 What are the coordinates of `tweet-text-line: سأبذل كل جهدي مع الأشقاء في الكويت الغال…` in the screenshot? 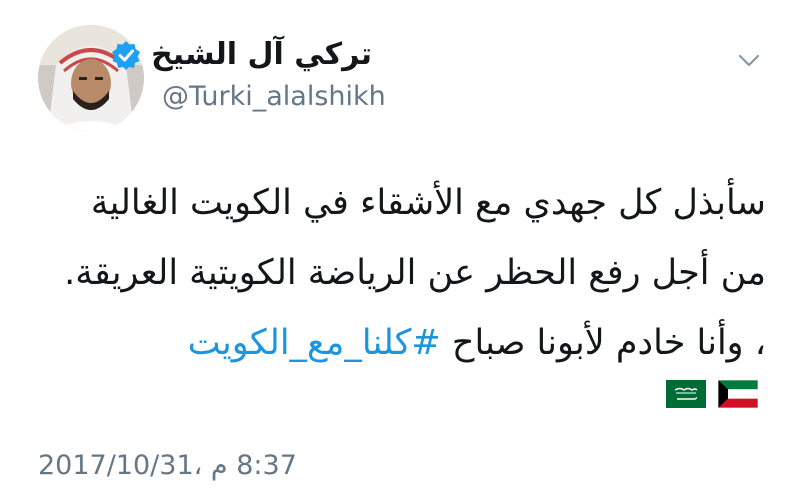 It's located at (428, 203).